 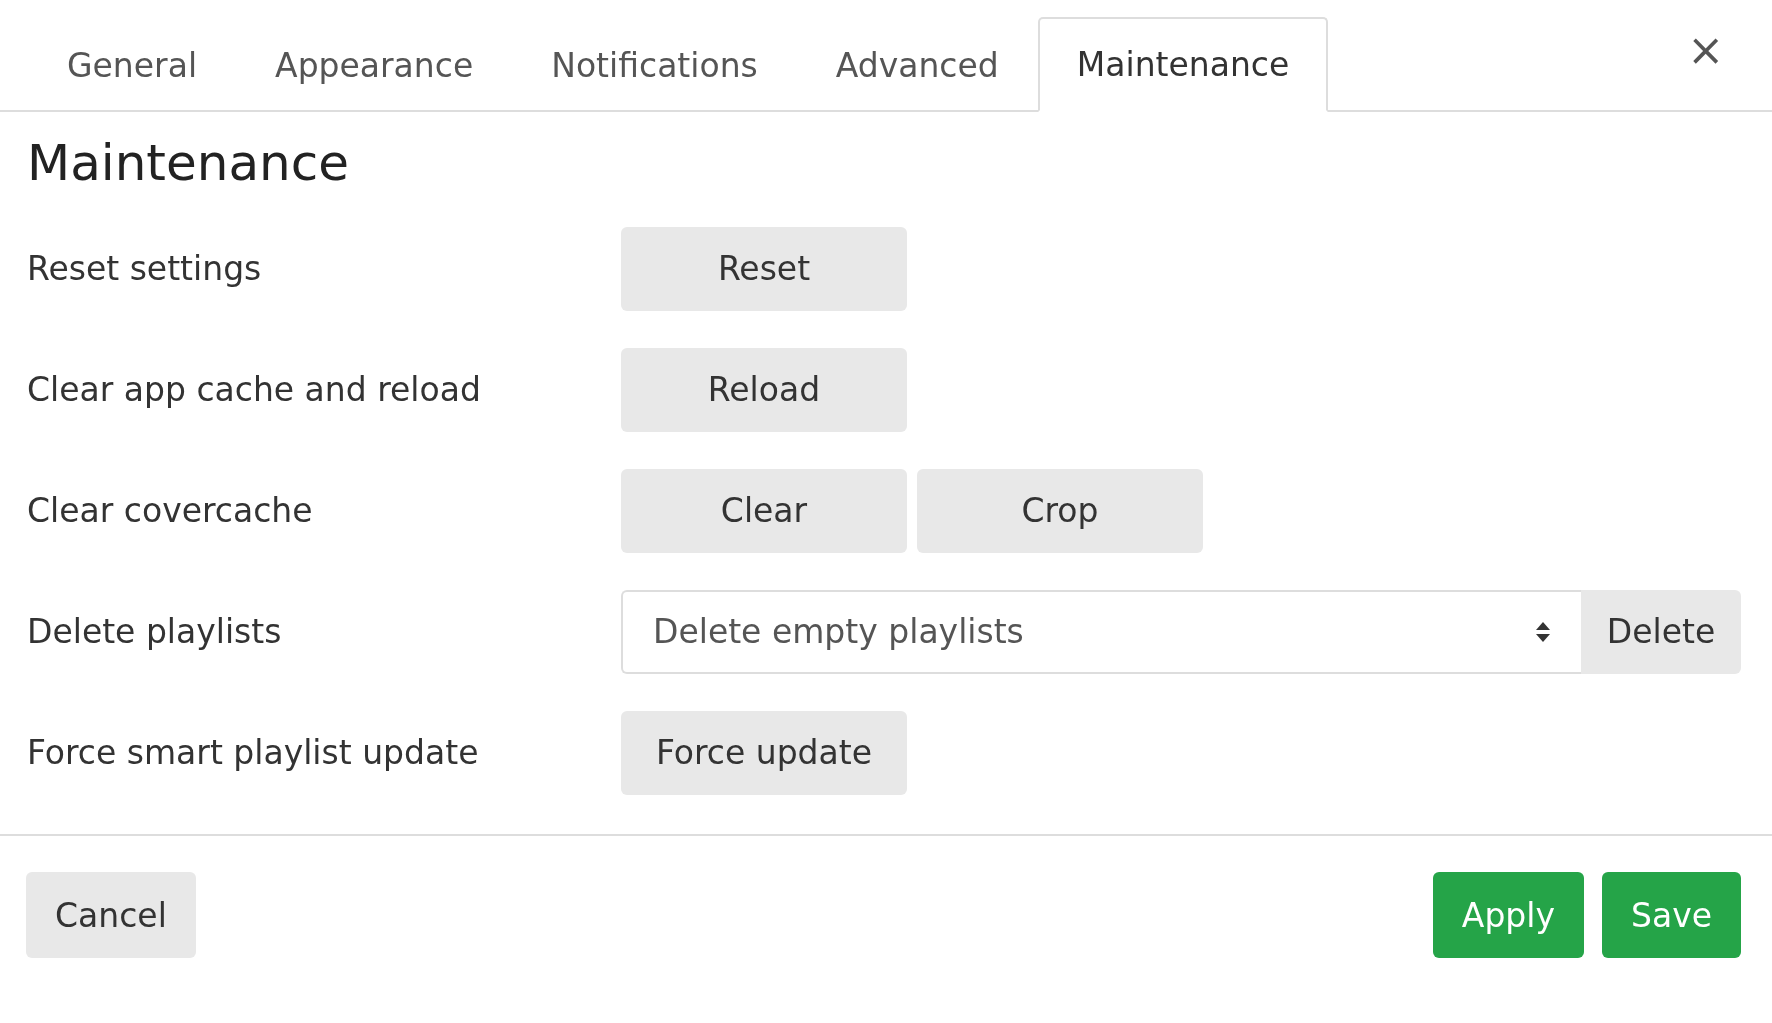 I want to click on tab: Appearance, so click(x=374, y=64).